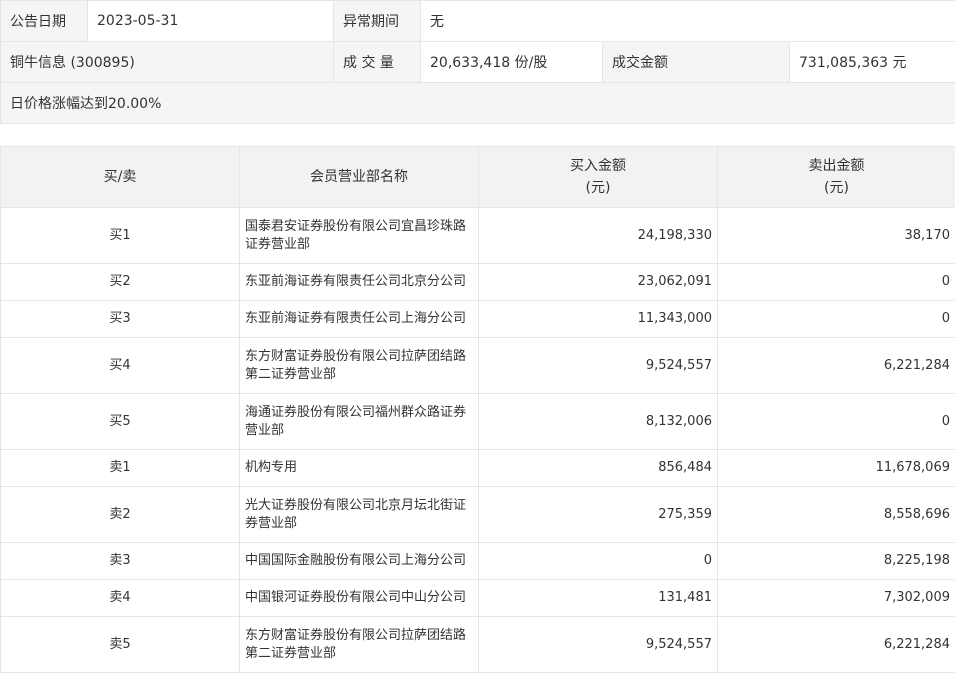 This screenshot has height=677, width=955. I want to click on row-buy-amount: 8,132,006, so click(598, 421).